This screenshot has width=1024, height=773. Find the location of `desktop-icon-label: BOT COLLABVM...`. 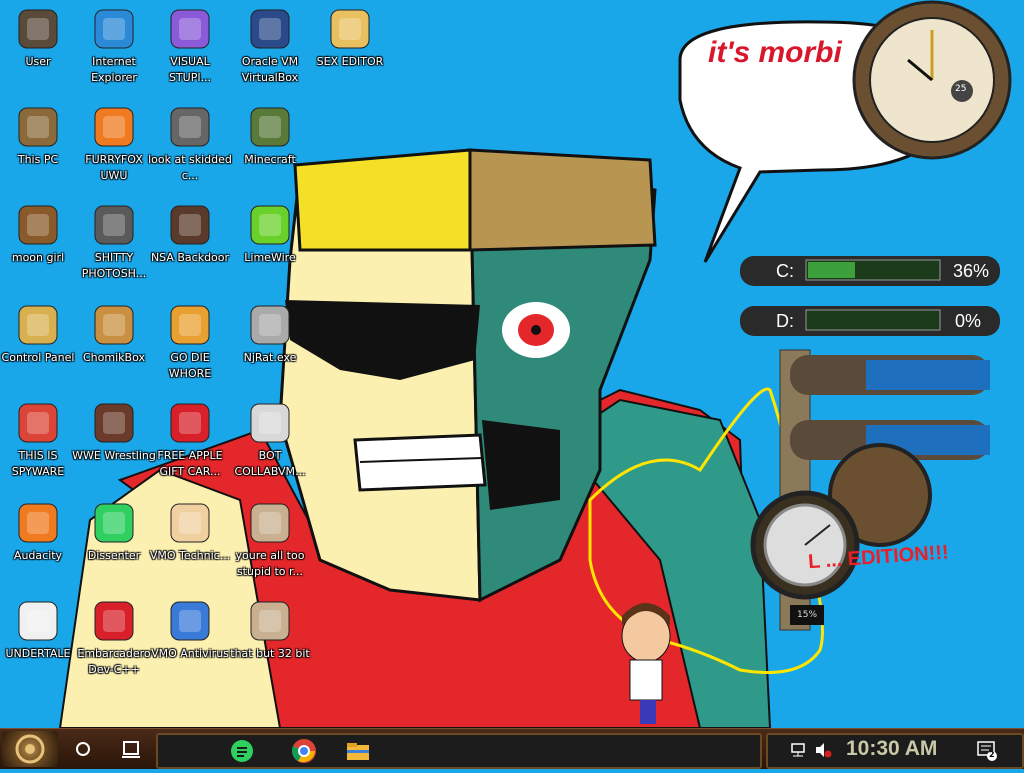

desktop-icon-label: BOT COLLABVM... is located at coordinates (270, 463).